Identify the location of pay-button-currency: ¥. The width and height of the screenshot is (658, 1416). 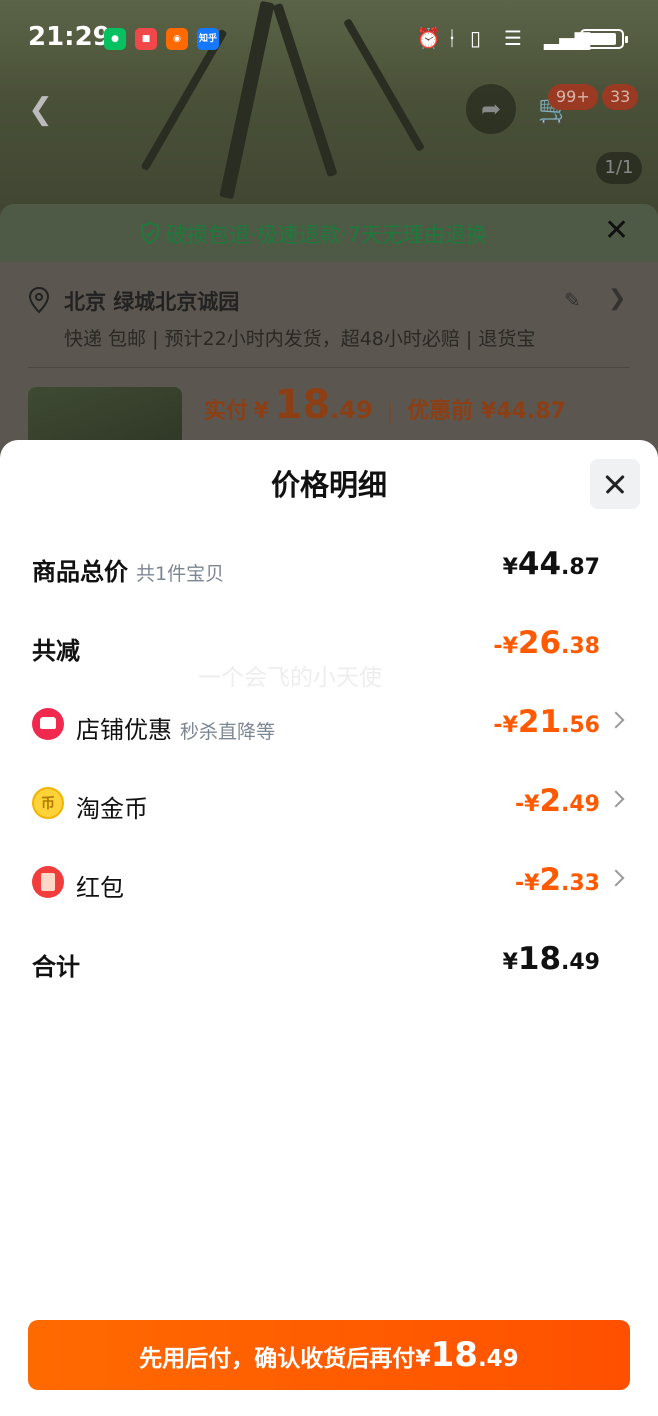
(423, 1359).